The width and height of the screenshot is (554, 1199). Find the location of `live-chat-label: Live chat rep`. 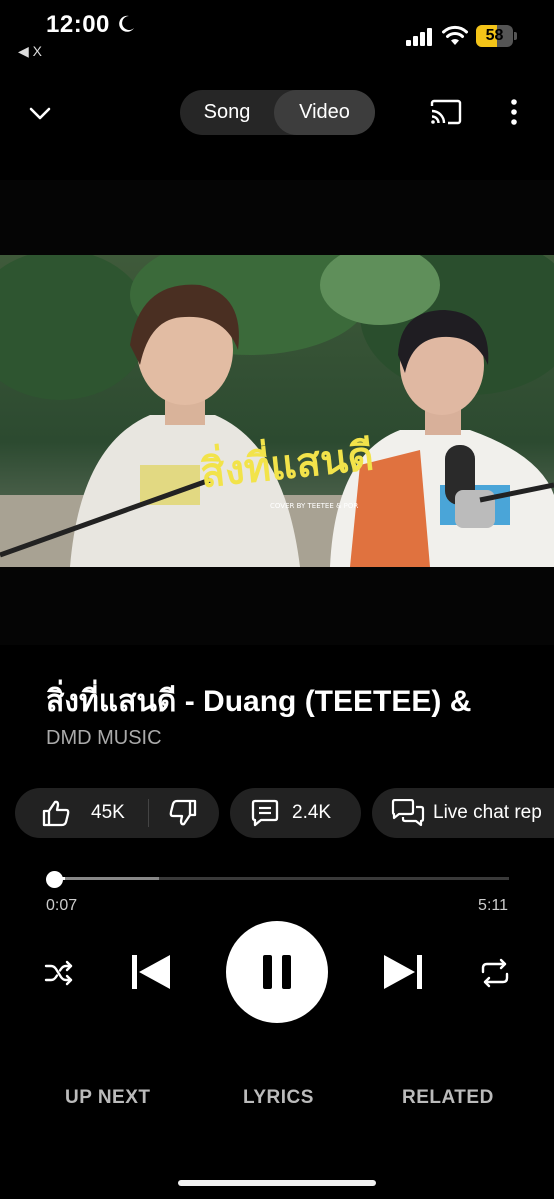

live-chat-label: Live chat rep is located at coordinates (487, 812).